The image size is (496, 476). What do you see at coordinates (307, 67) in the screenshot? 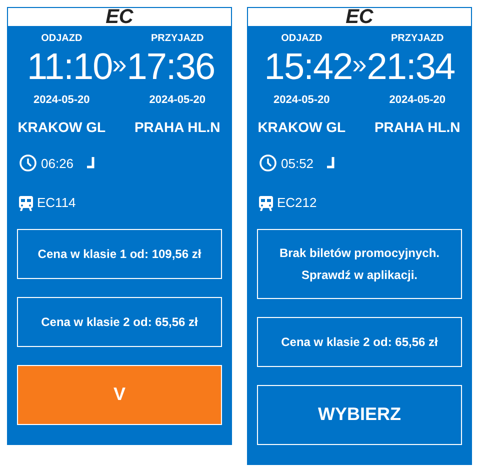
I see `departure-time: 15:42` at bounding box center [307, 67].